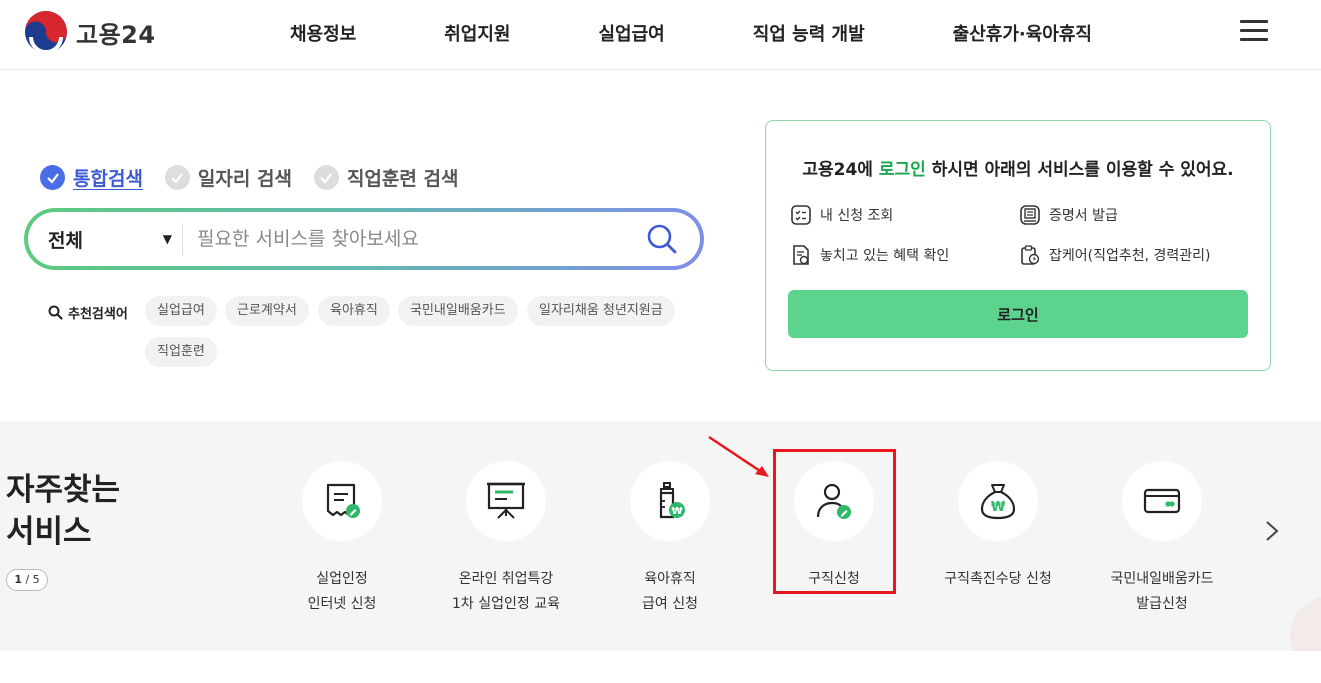 The height and width of the screenshot is (683, 1321). I want to click on annotation-arrow-icon, so click(738, 456).